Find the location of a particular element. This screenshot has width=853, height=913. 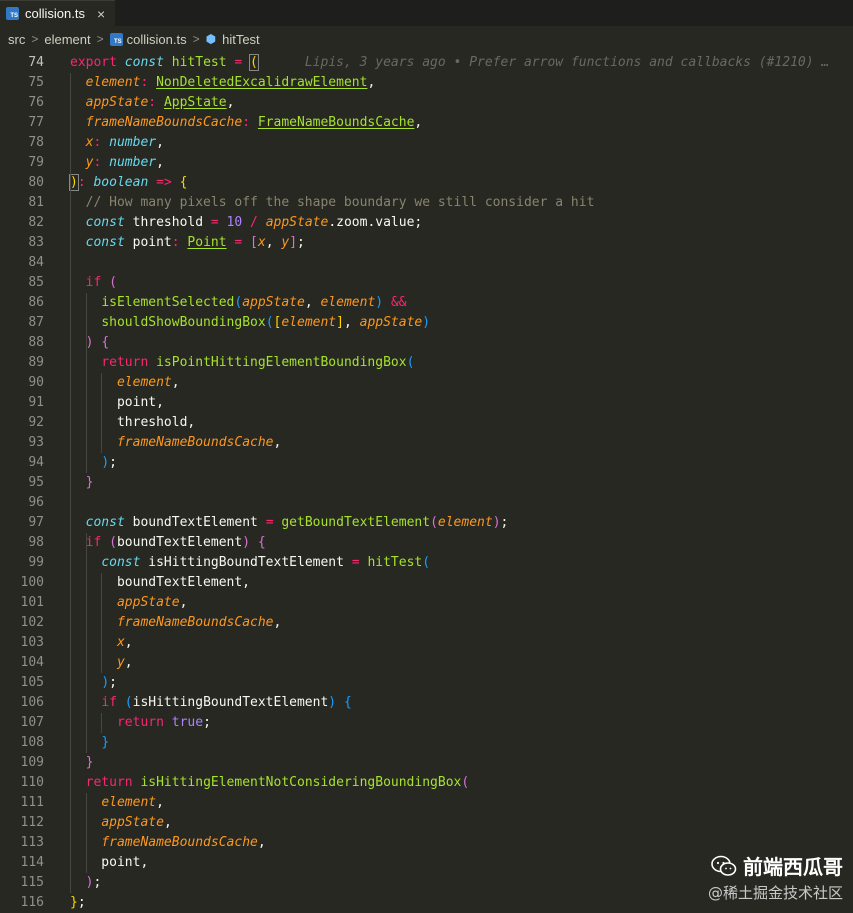

code-token: point, is located at coordinates (109, 862).